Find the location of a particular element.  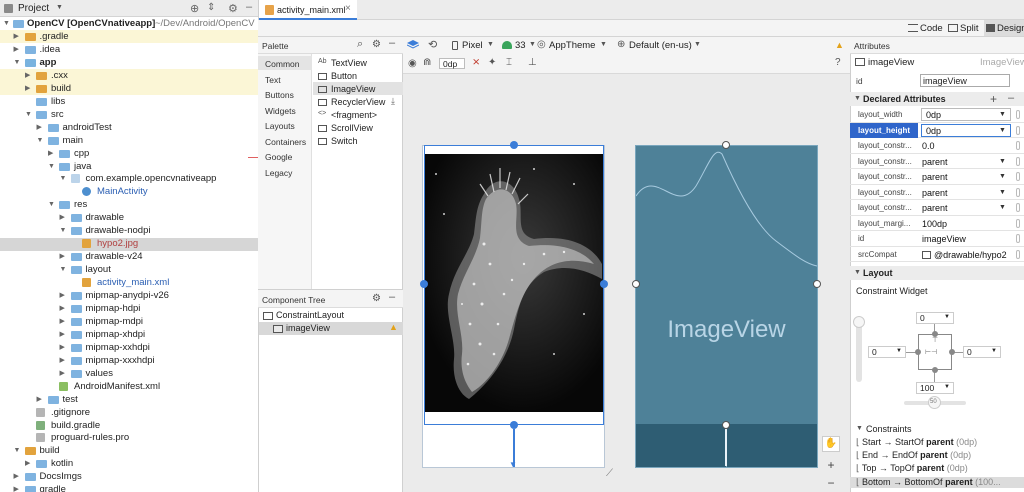

default-margin-field: 0dp is located at coordinates (452, 63).